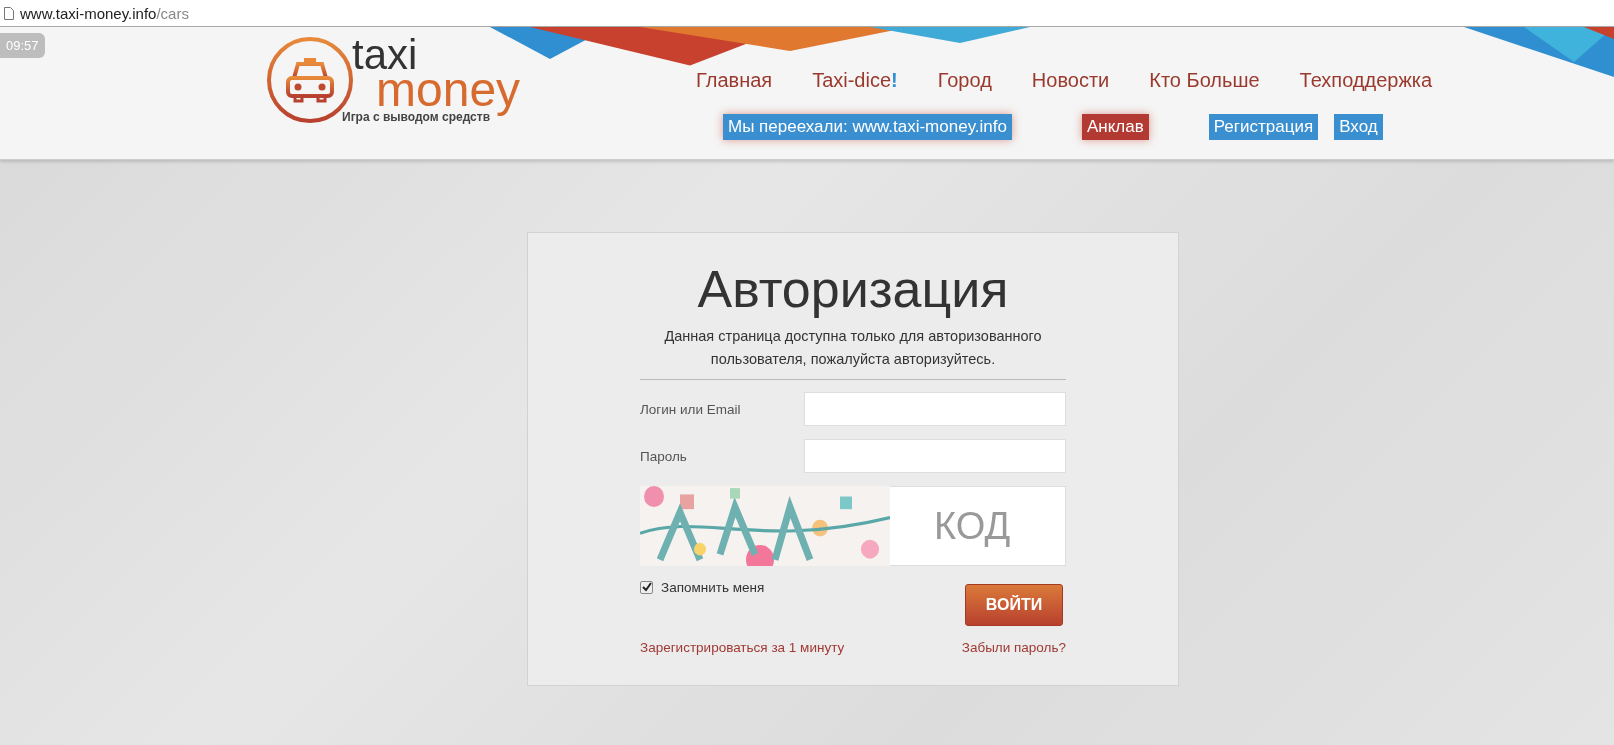 The width and height of the screenshot is (1614, 745). What do you see at coordinates (663, 456) in the screenshot?
I see `field-label: Пароль` at bounding box center [663, 456].